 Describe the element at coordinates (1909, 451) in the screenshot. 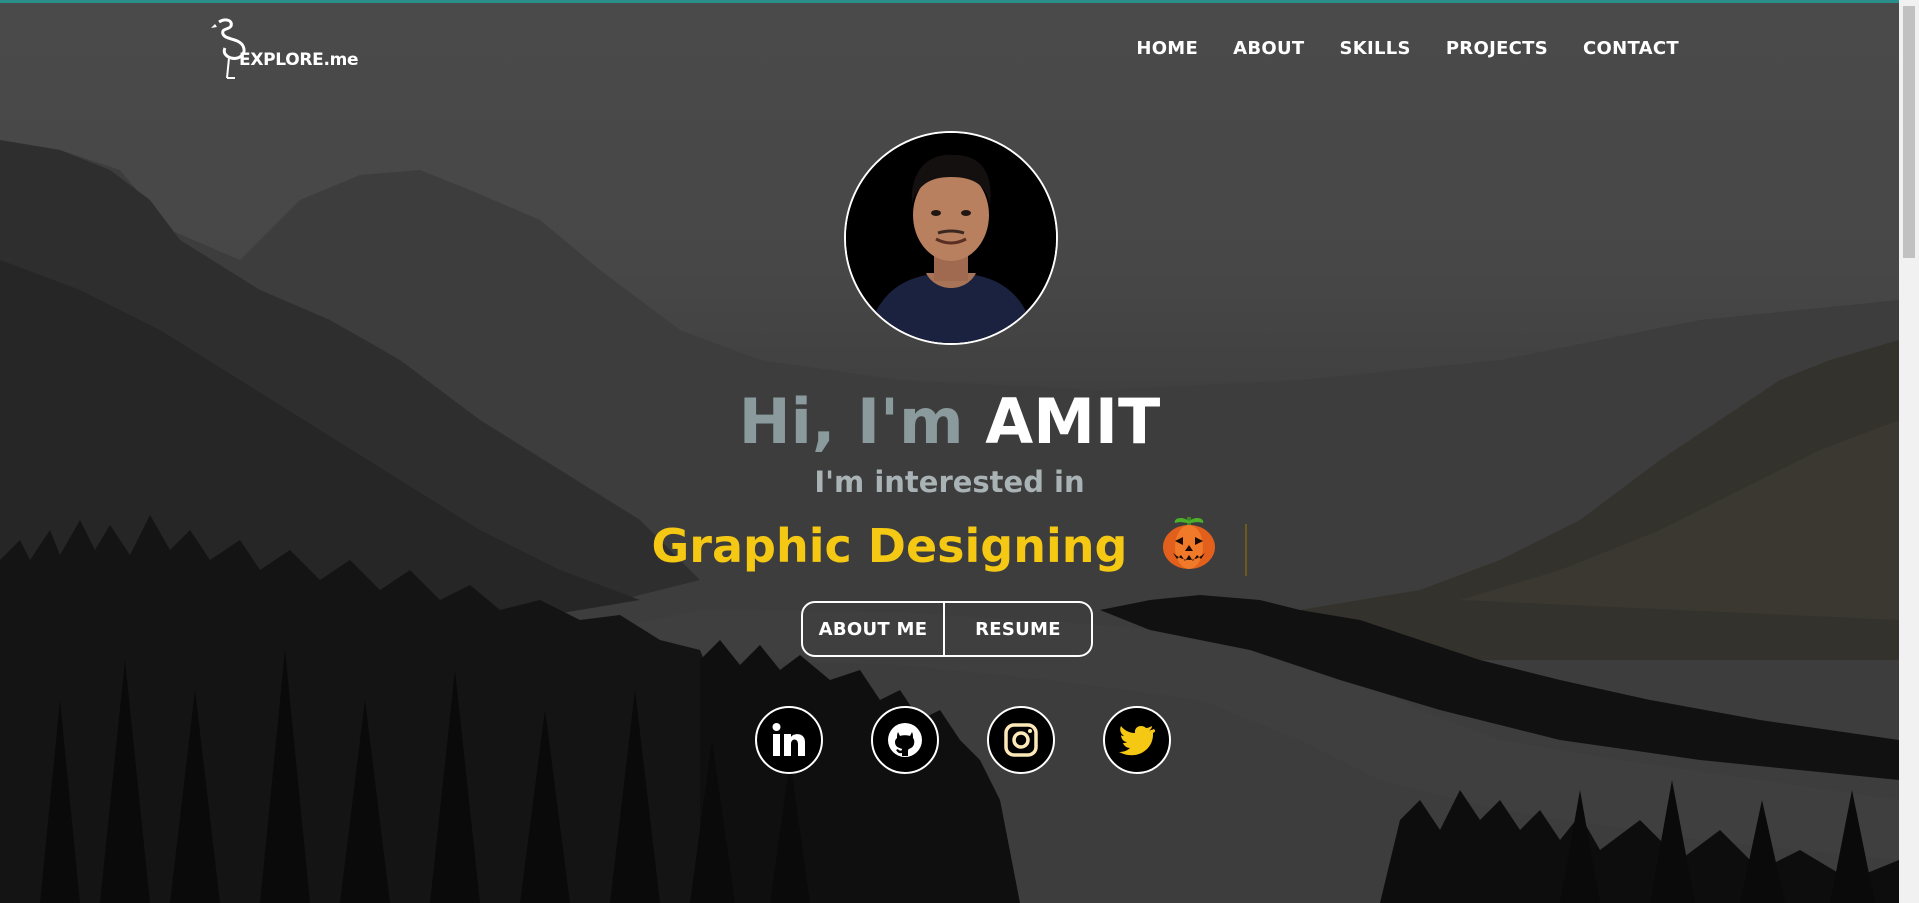

I see `page-scrollbar` at that location.